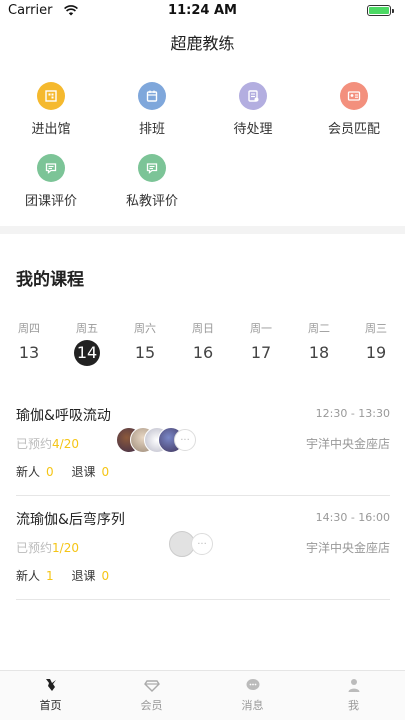 The image size is (405, 720). I want to click on course-stats: 新人 1 退课 0, so click(69, 575).